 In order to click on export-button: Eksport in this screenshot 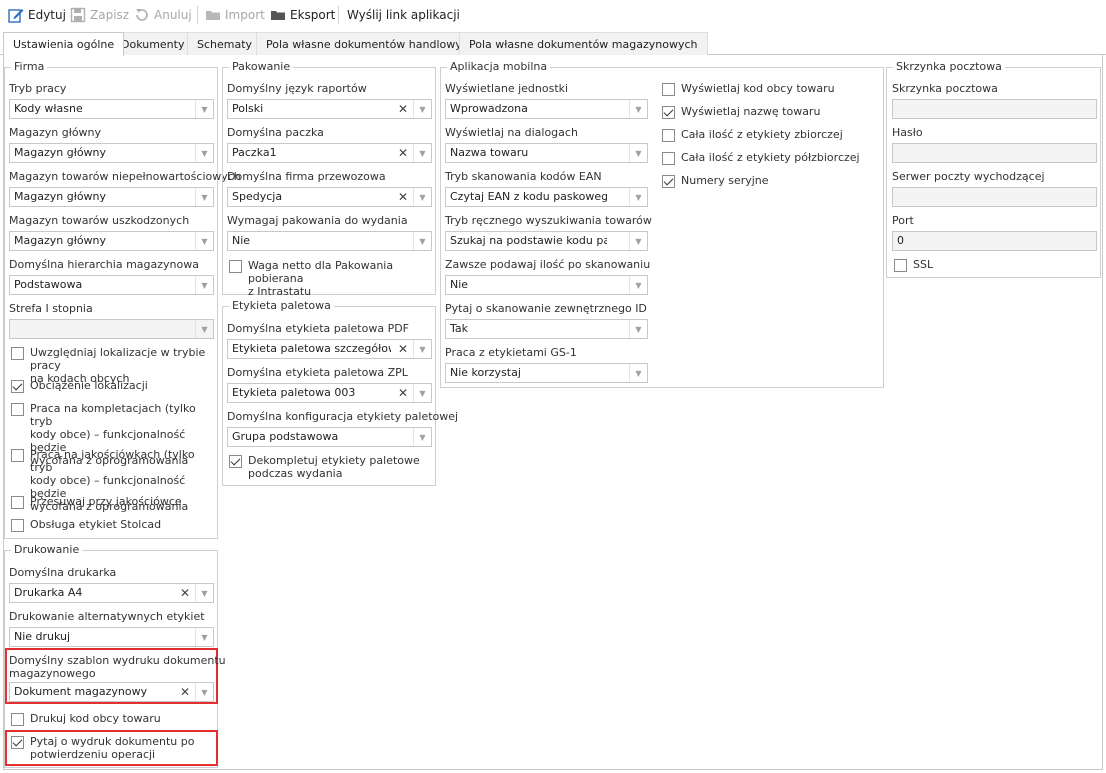, I will do `click(302, 15)`.